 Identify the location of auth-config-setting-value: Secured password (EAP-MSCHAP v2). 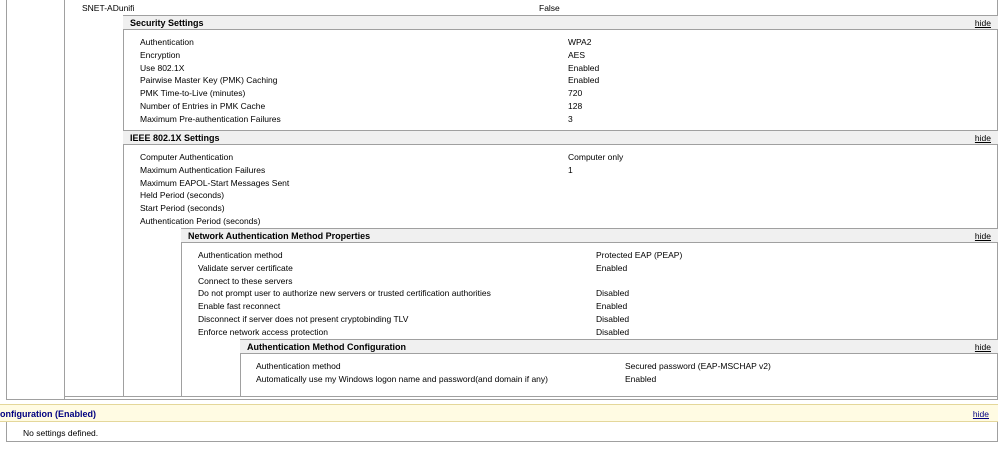
(698, 366).